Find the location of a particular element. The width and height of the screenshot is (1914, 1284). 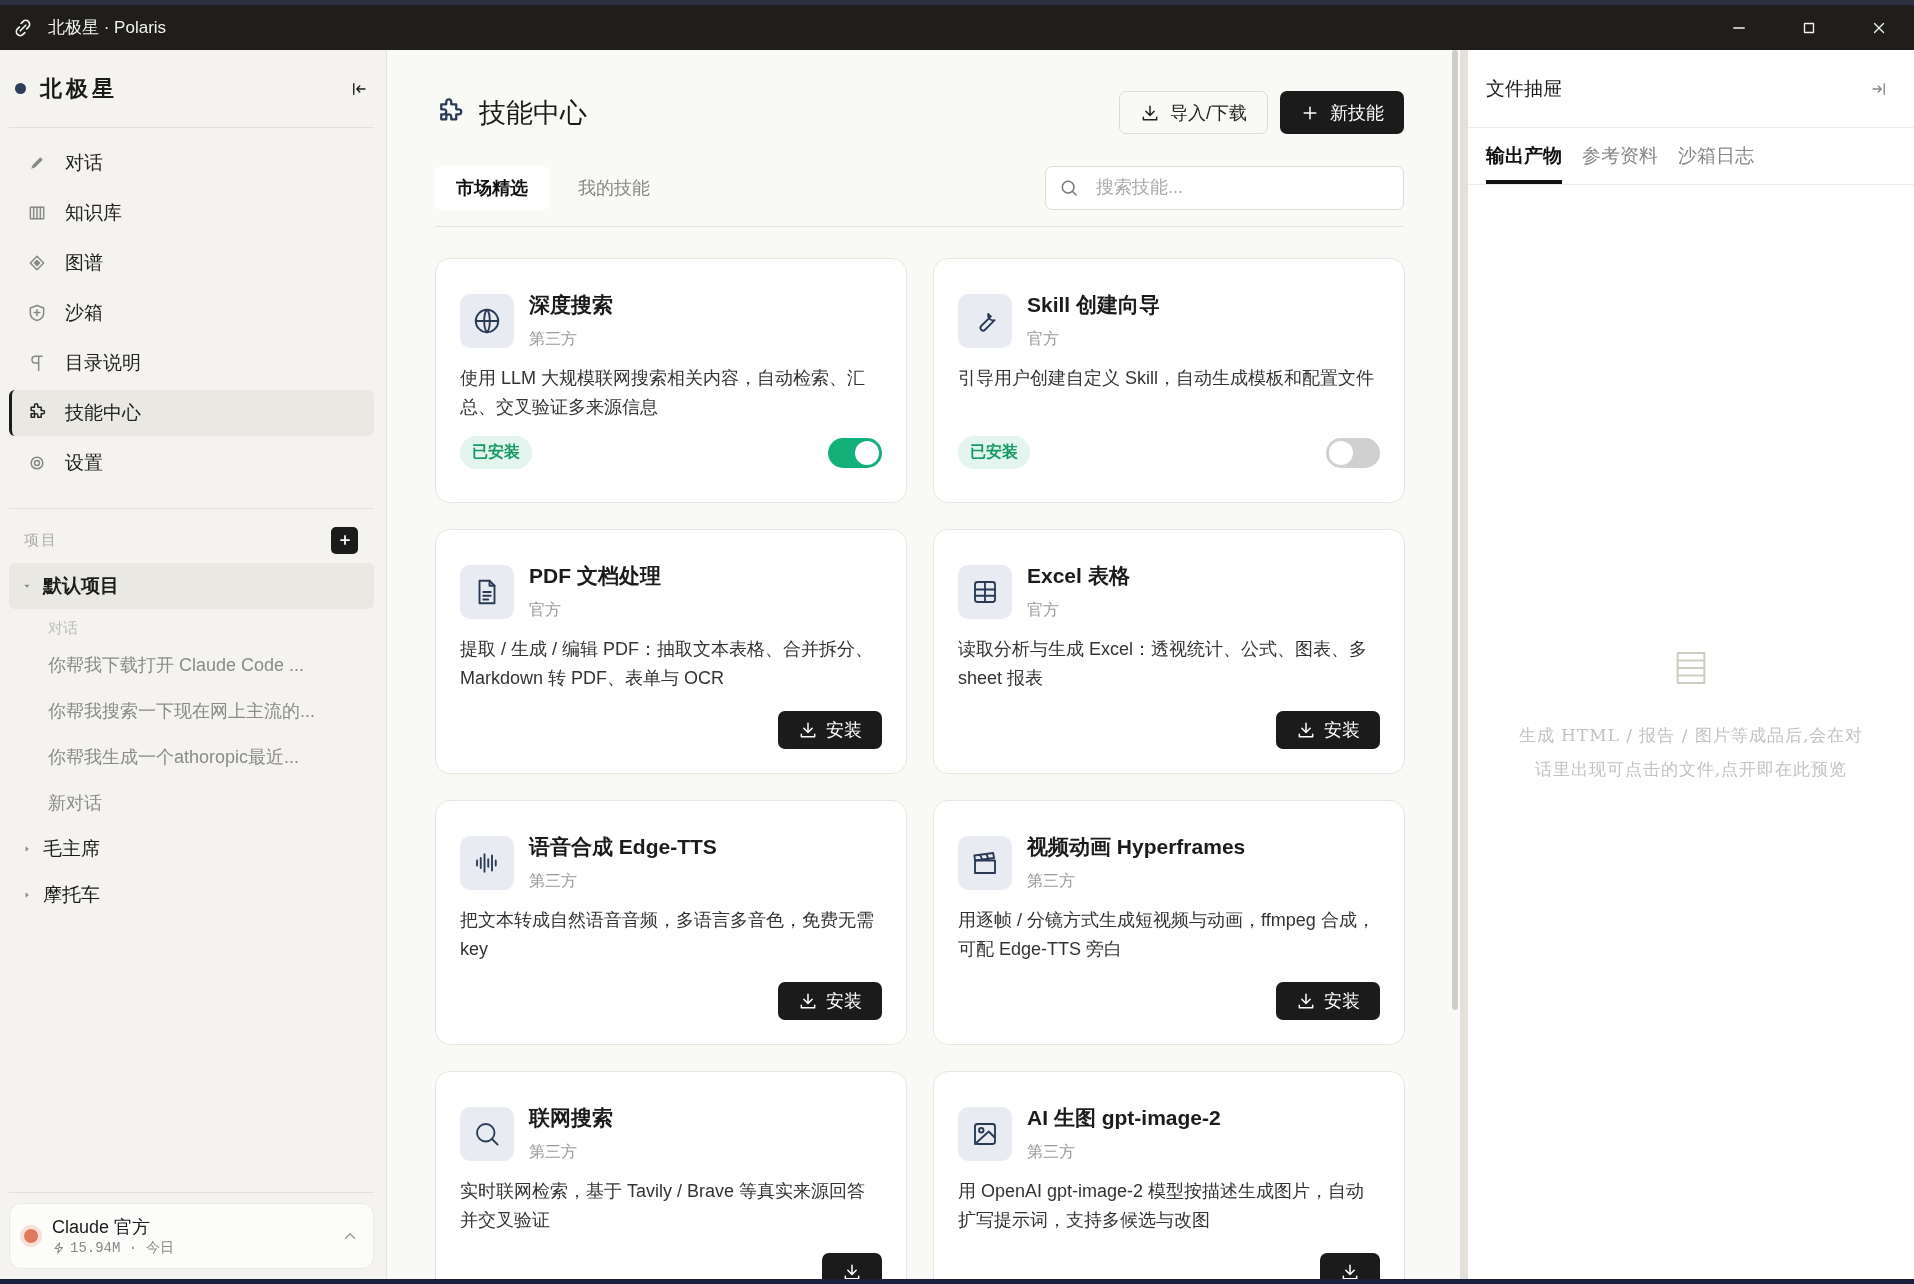

nav-item: 知识库 is located at coordinates (191, 213).